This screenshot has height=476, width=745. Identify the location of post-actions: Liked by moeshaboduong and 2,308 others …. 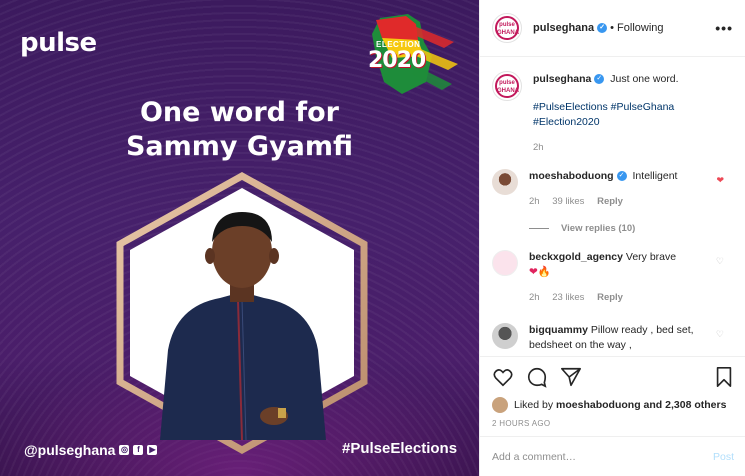
(612, 396).